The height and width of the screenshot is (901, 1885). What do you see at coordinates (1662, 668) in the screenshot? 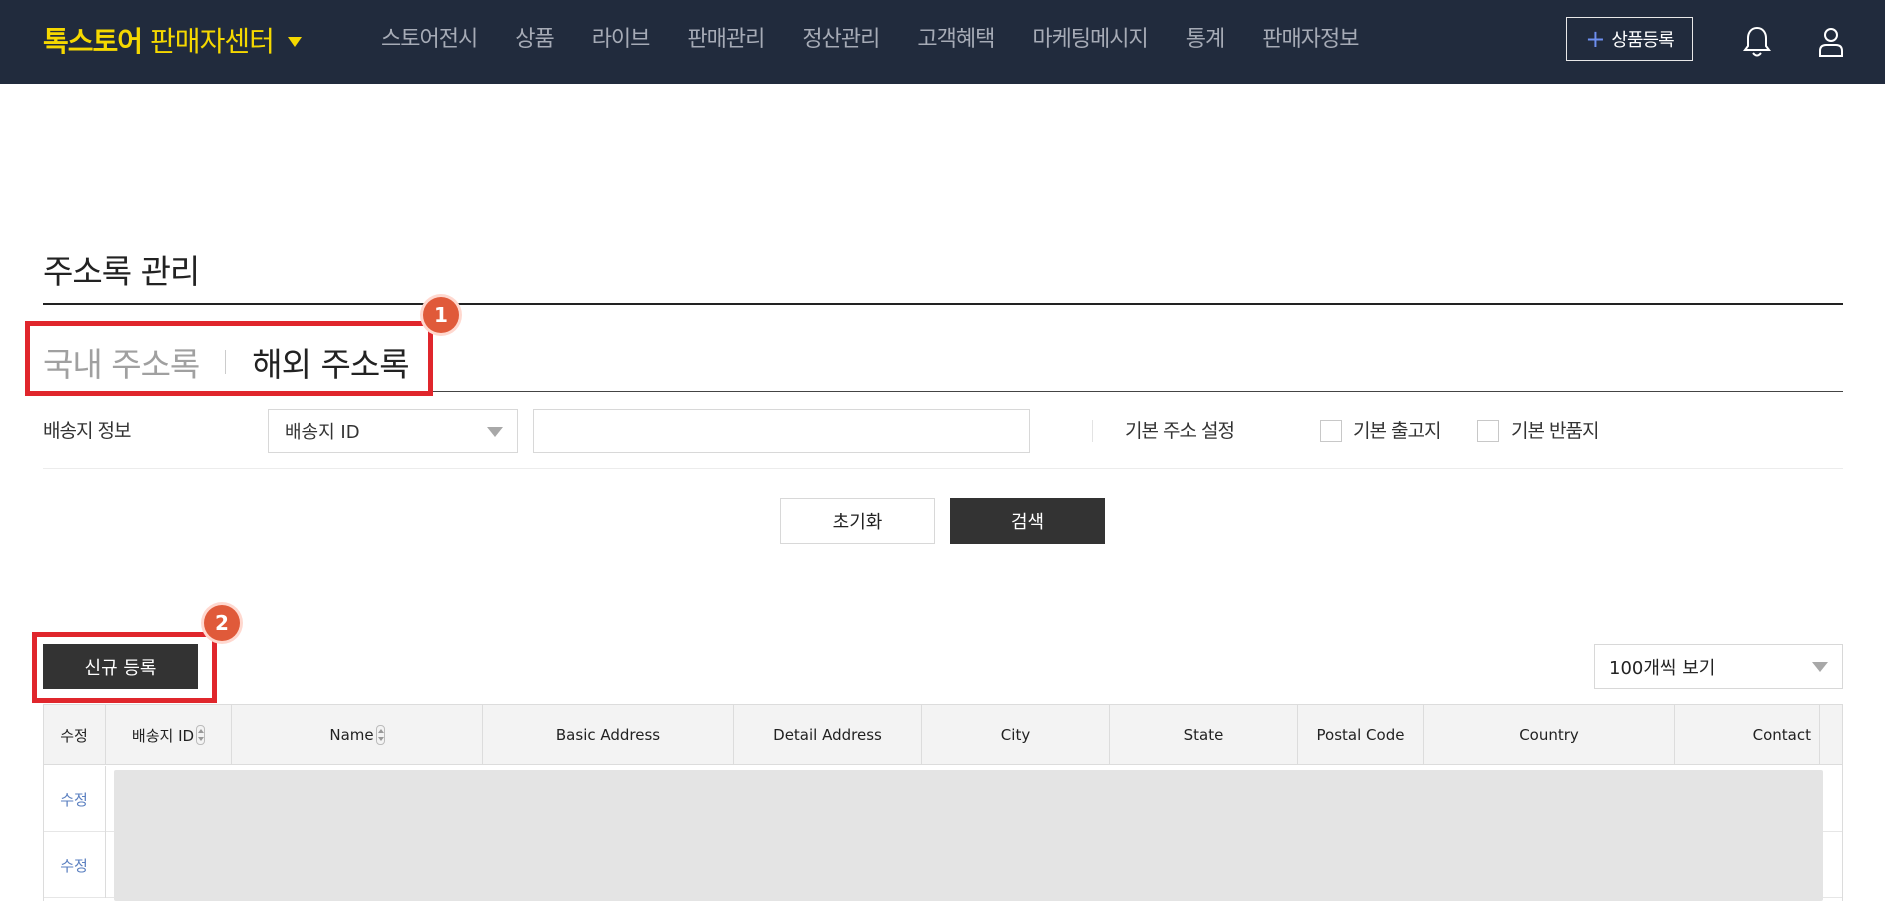
I see `page-size-value: 100개씩 보기` at bounding box center [1662, 668].